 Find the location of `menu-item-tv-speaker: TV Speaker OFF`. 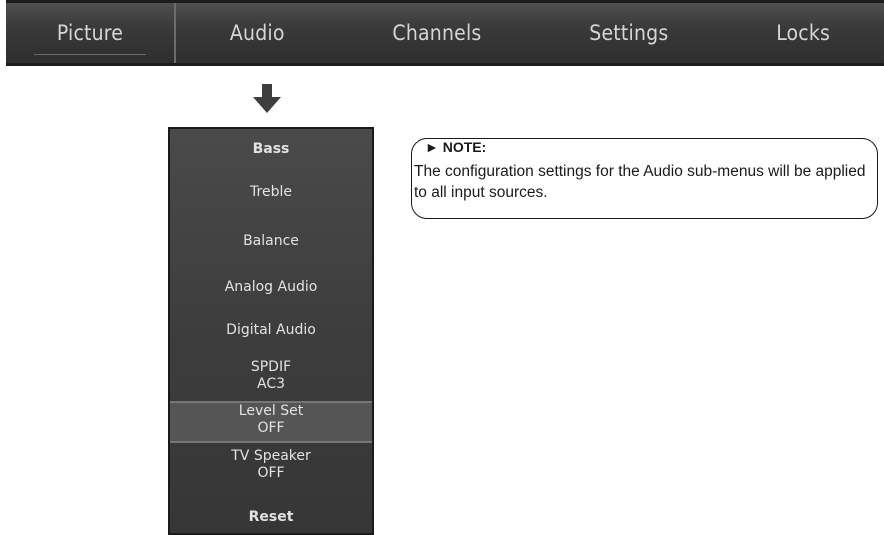

menu-item-tv-speaker: TV Speaker OFF is located at coordinates (271, 465).